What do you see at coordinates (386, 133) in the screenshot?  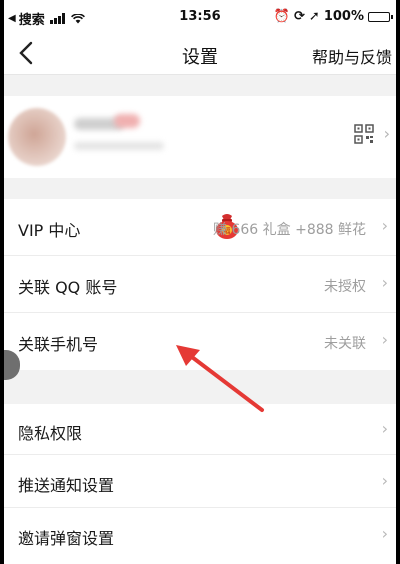 I see `profile-chevron-right-icon: ›` at bounding box center [386, 133].